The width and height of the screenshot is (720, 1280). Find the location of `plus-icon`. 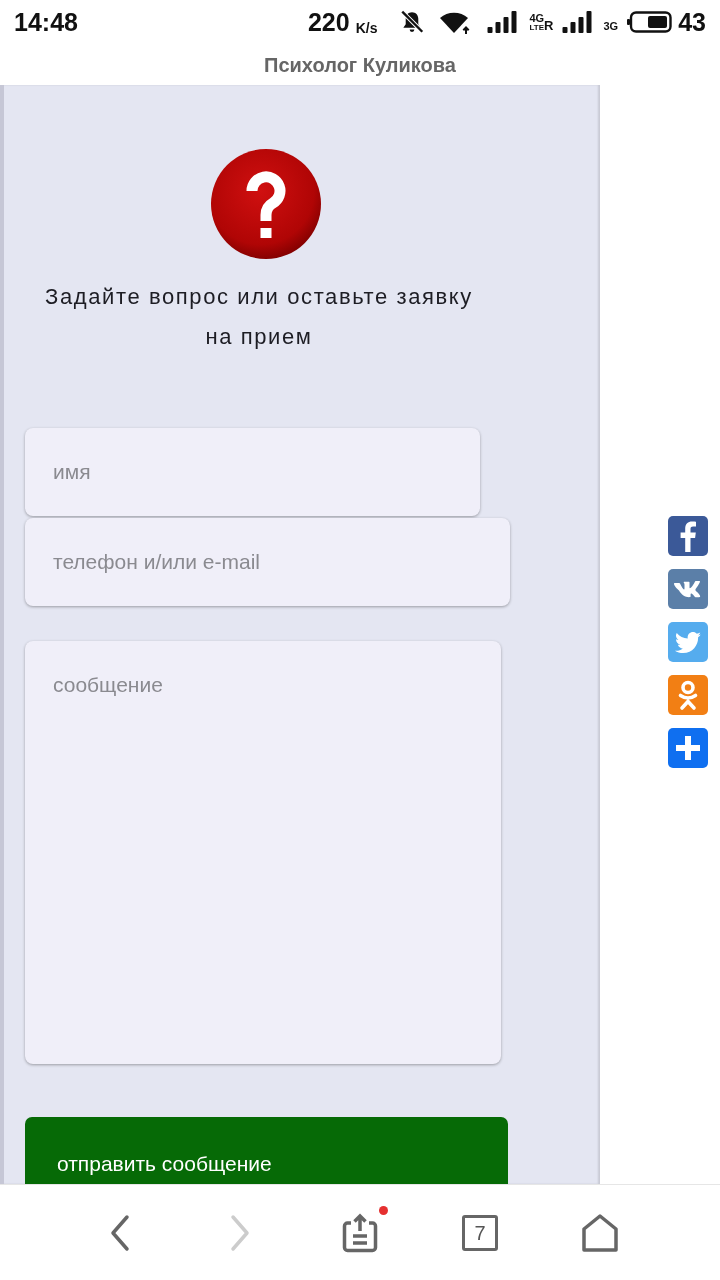

plus-icon is located at coordinates (688, 748).